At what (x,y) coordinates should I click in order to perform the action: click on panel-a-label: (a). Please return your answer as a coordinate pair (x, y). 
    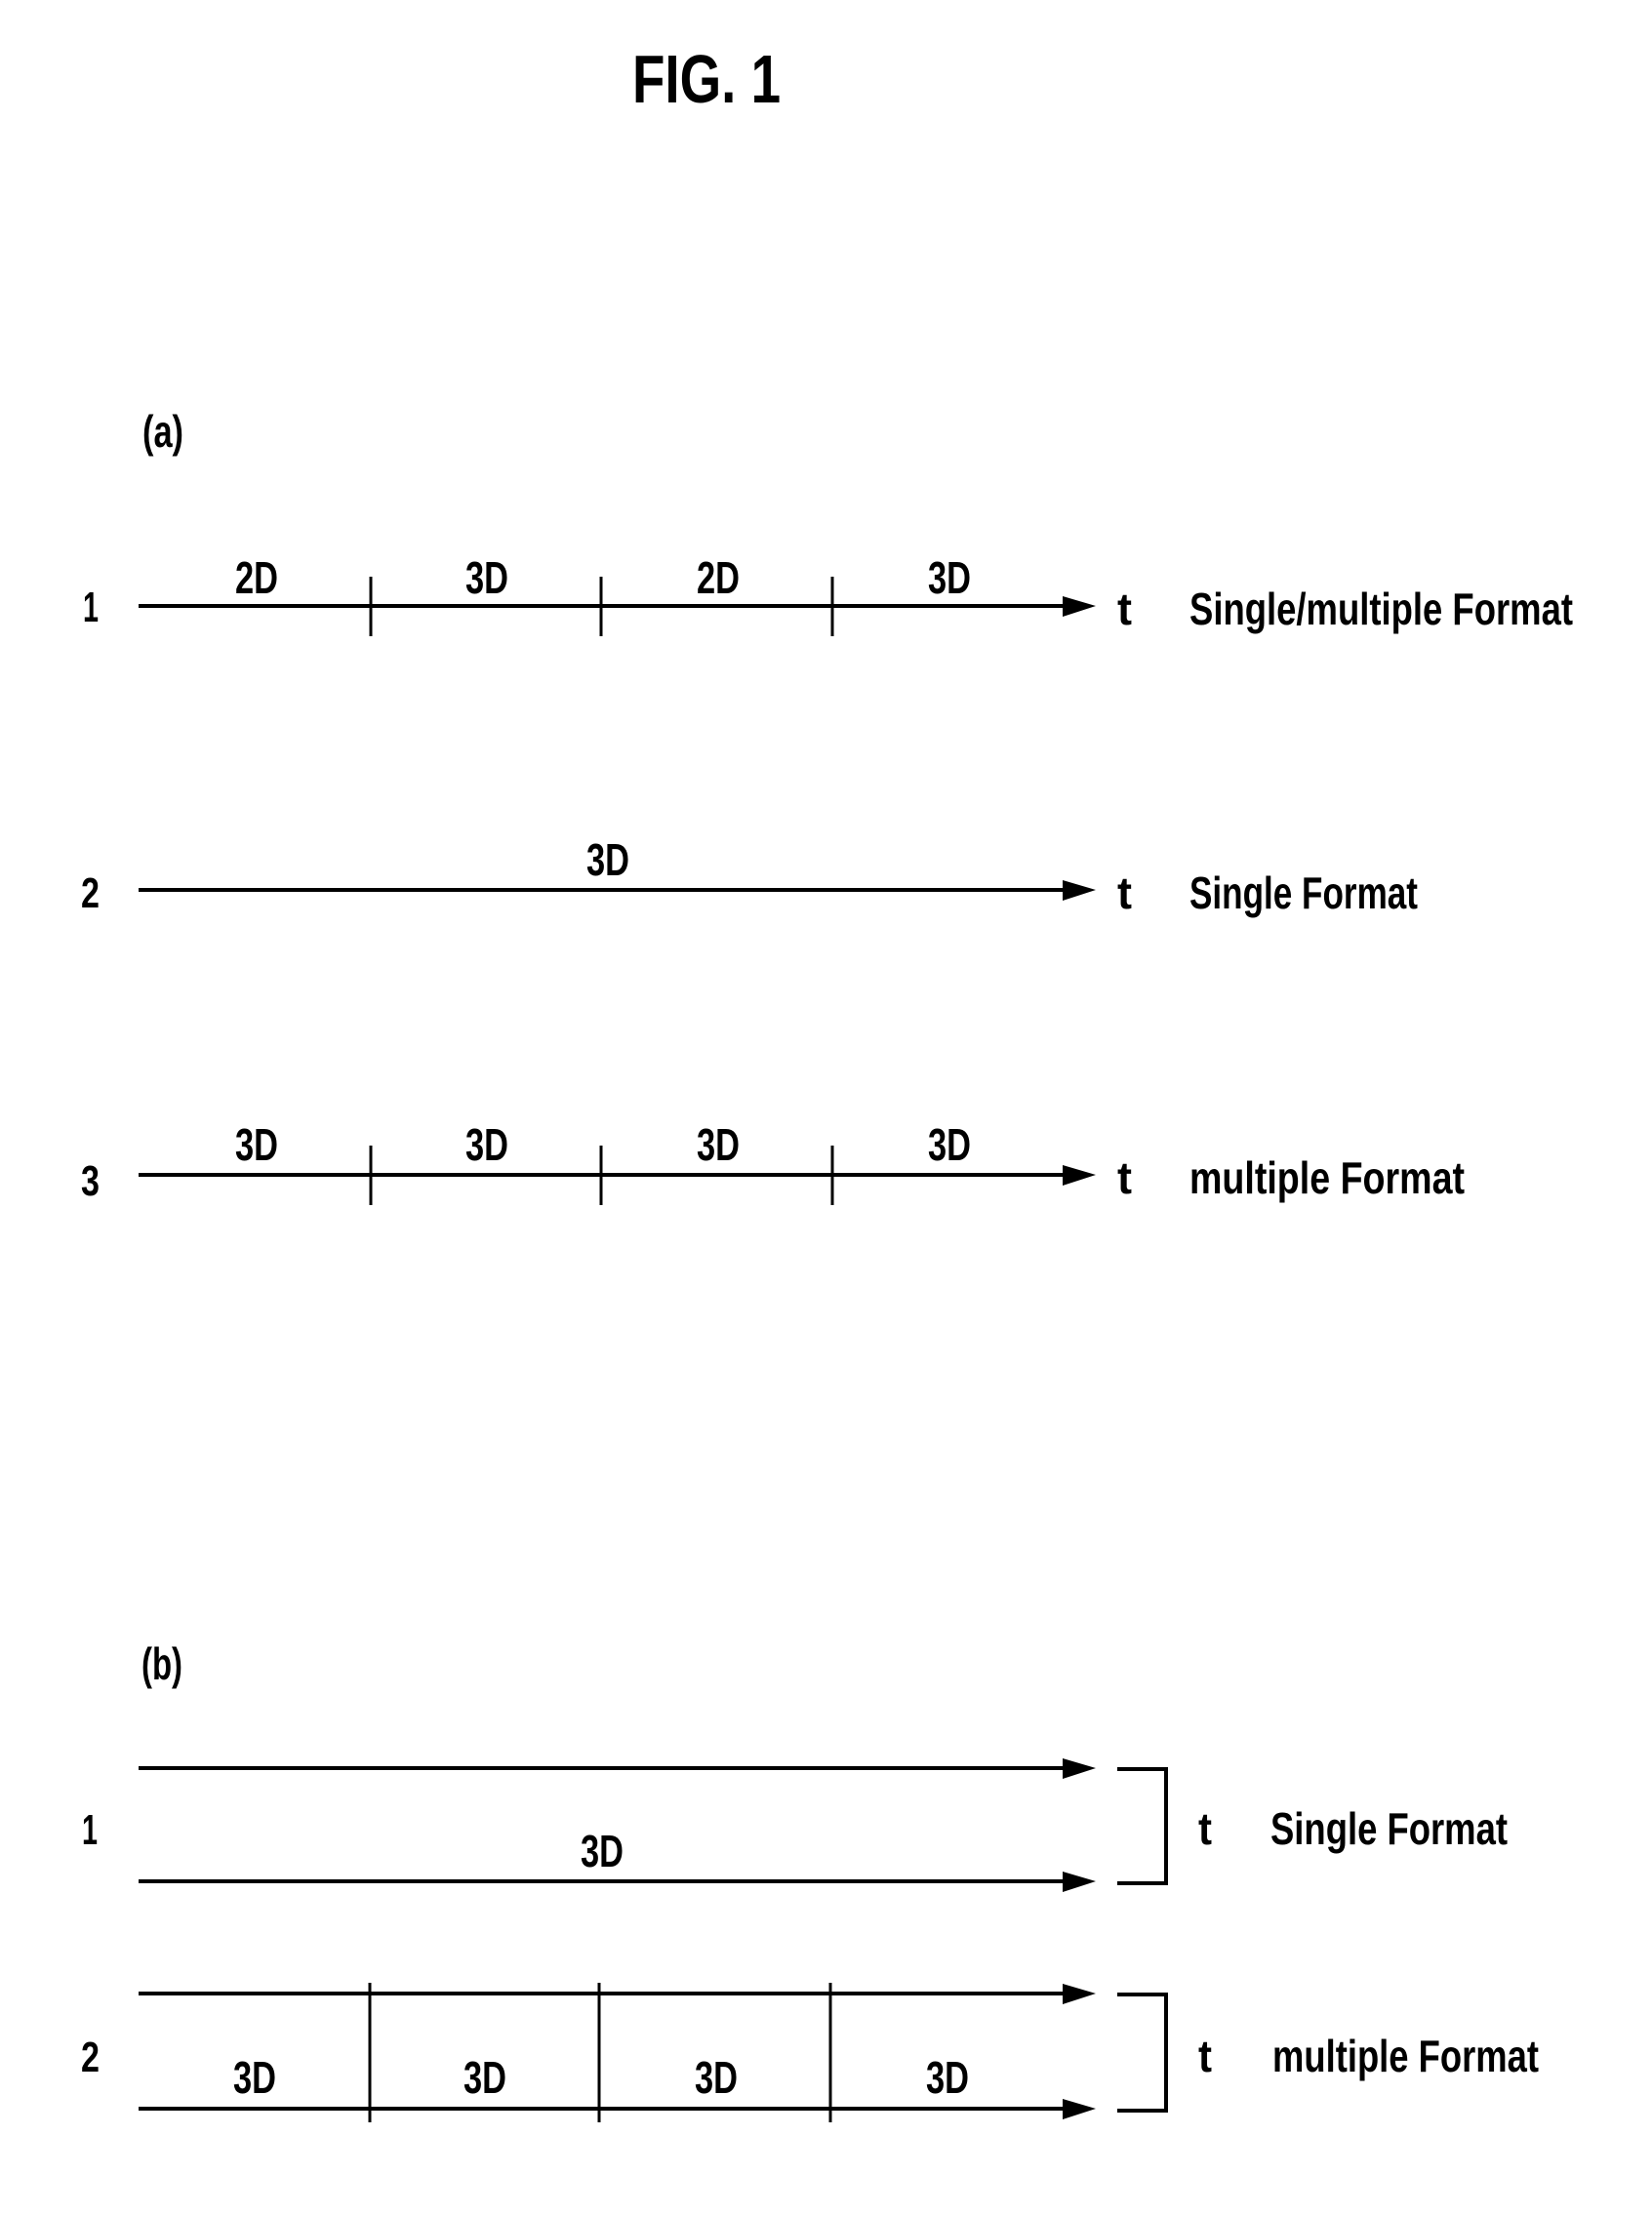
    Looking at the image, I should click on (163, 431).